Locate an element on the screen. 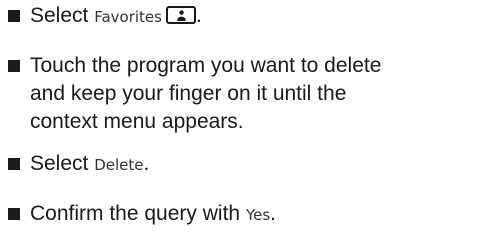 Image resolution: width=487 pixels, height=241 pixels. step-4-prefix: Confirm the query with is located at coordinates (135, 213).